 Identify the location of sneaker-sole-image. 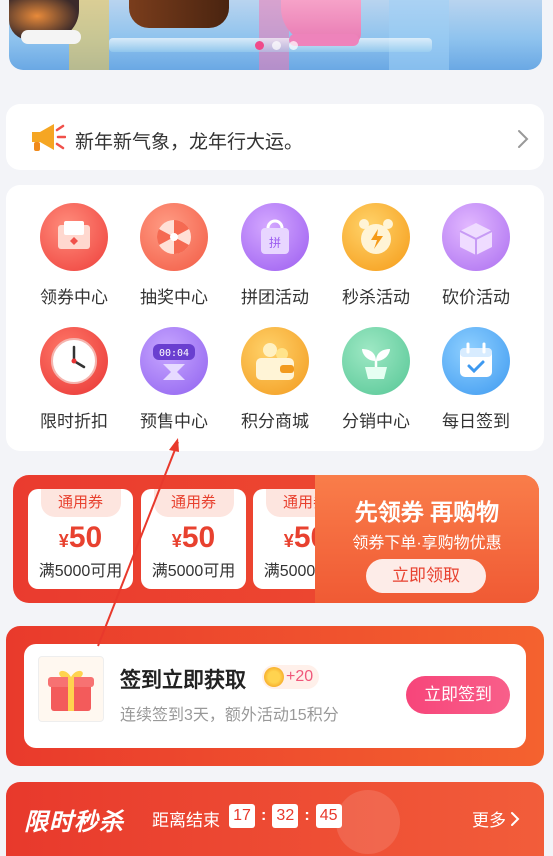
(51, 37).